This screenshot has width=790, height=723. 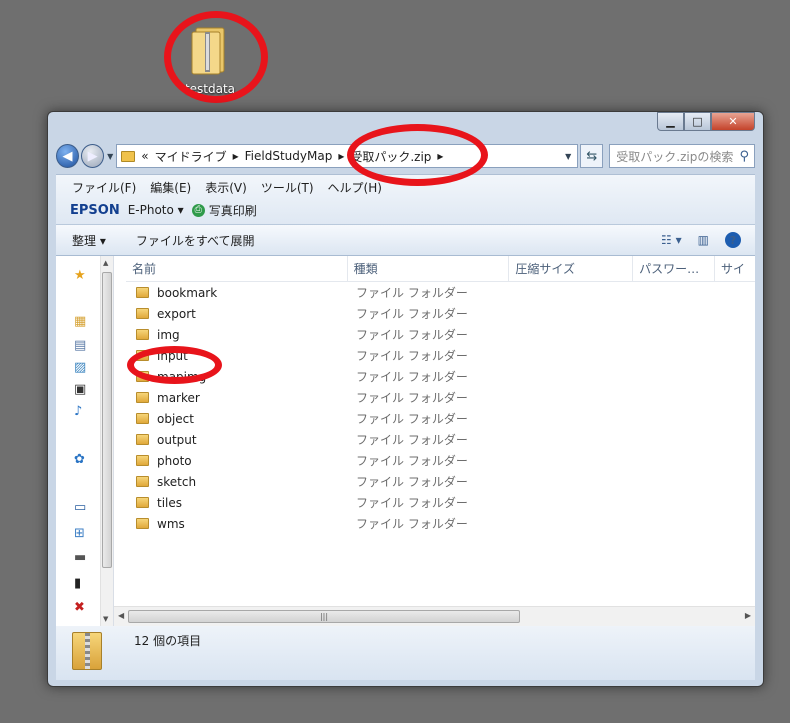 What do you see at coordinates (568, 156) in the screenshot?
I see `address-dropdown-icon: ▼` at bounding box center [568, 156].